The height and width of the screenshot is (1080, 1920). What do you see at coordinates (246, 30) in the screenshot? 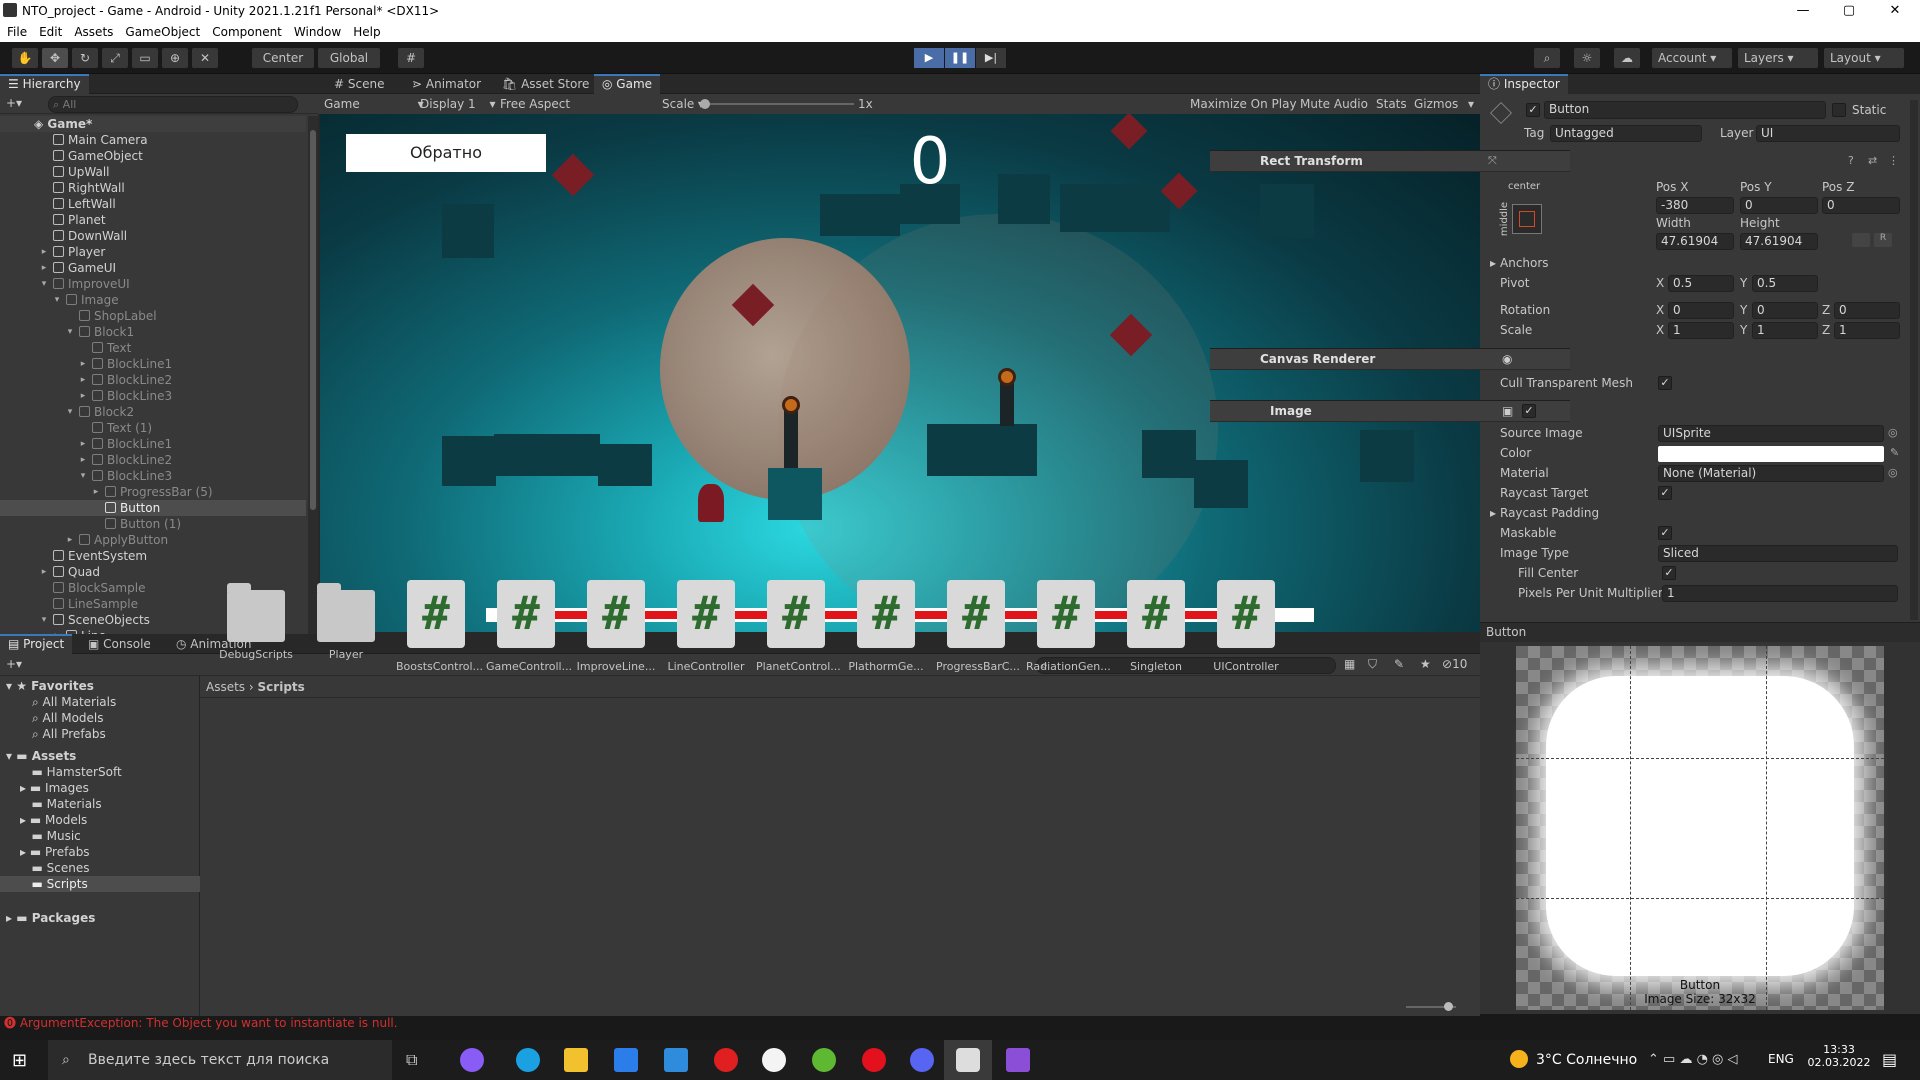
I see `menu-component: Component` at bounding box center [246, 30].